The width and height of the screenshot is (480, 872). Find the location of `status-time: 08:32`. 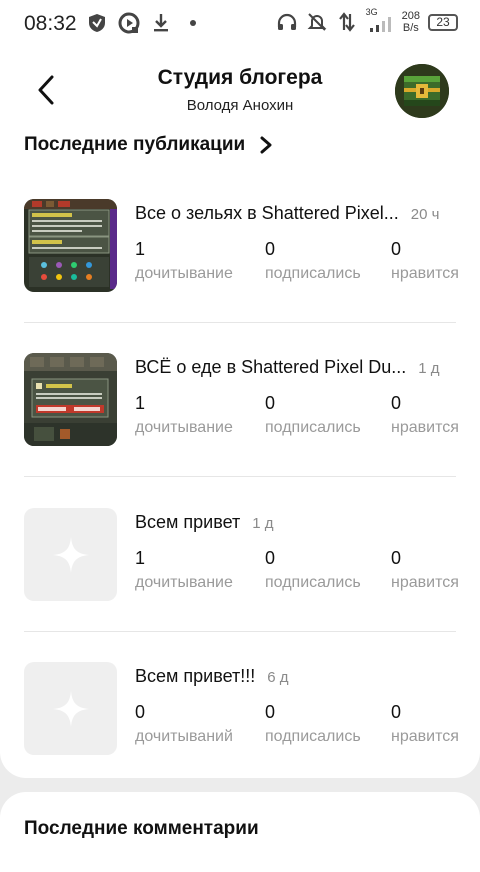

status-time: 08:32 is located at coordinates (50, 23).